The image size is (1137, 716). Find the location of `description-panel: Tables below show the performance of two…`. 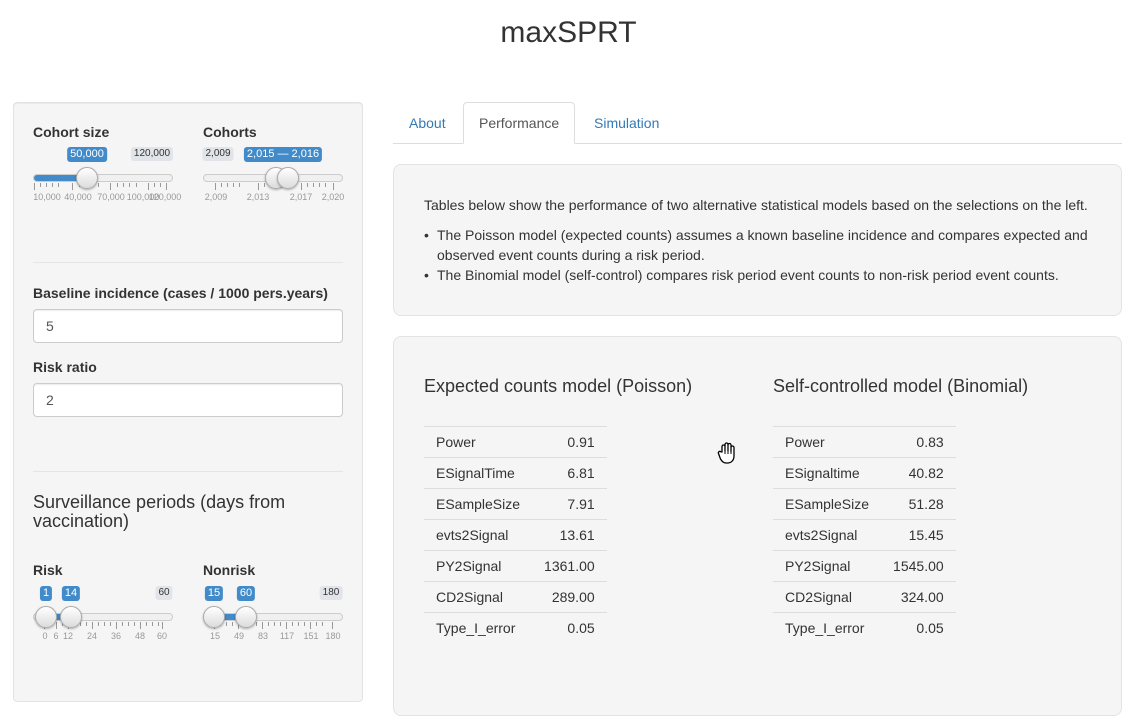

description-panel: Tables below show the performance of two… is located at coordinates (757, 240).